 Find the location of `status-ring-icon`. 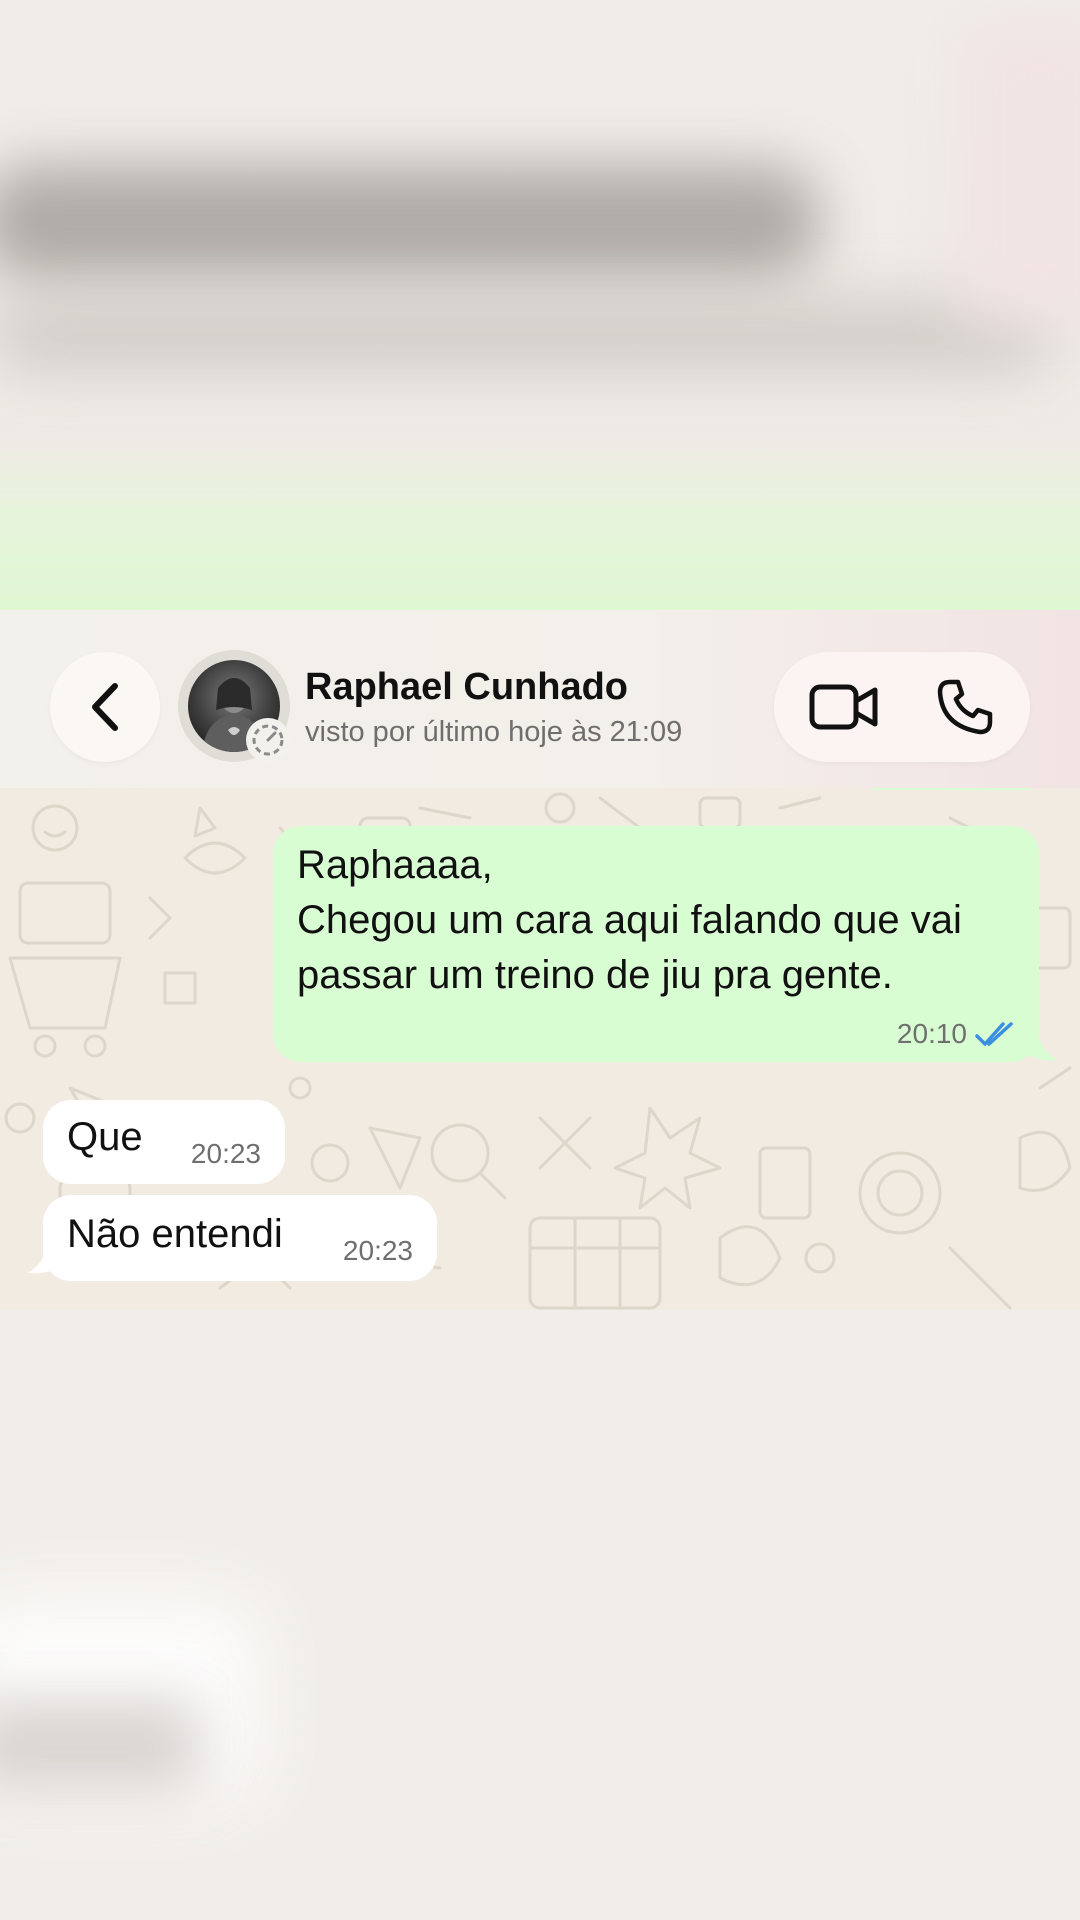

status-ring-icon is located at coordinates (268, 740).